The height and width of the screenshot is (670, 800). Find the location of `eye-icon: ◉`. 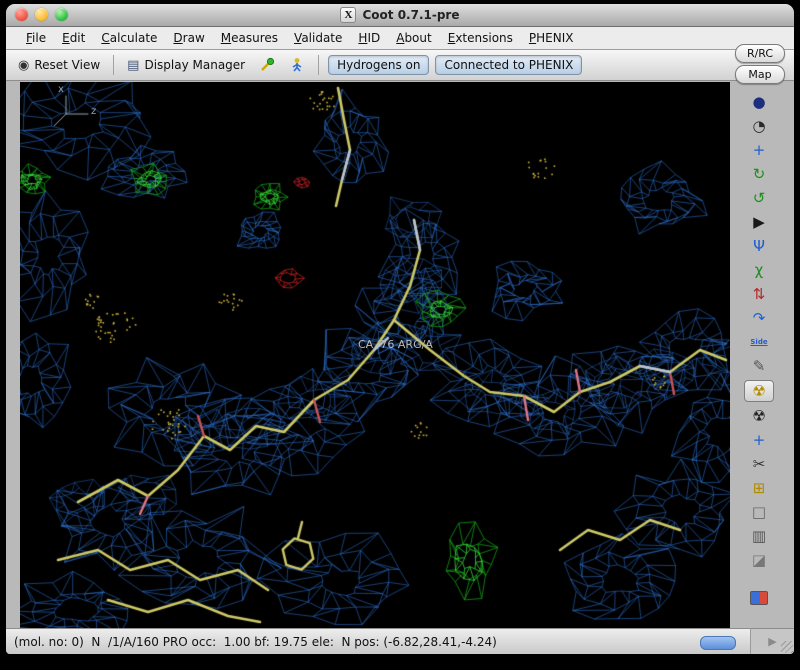

eye-icon: ◉ is located at coordinates (24, 65).